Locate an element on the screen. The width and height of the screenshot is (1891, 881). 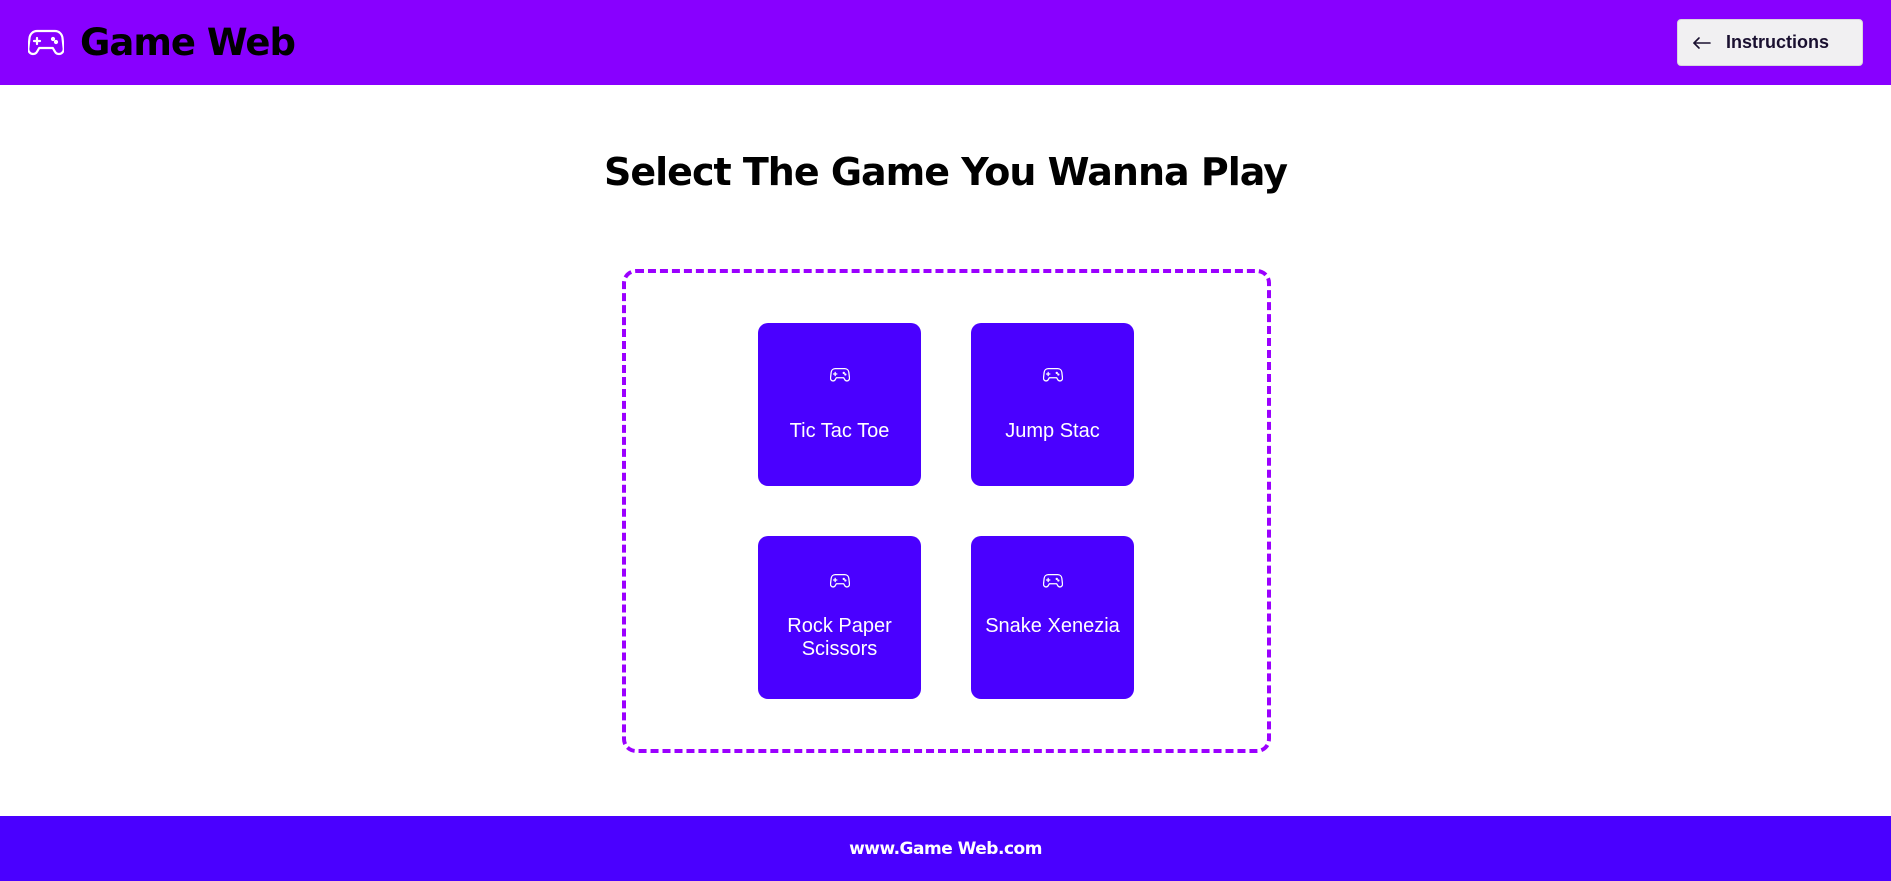
game-card-snake-xenezia: Snake Xenezia is located at coordinates (1052, 617).